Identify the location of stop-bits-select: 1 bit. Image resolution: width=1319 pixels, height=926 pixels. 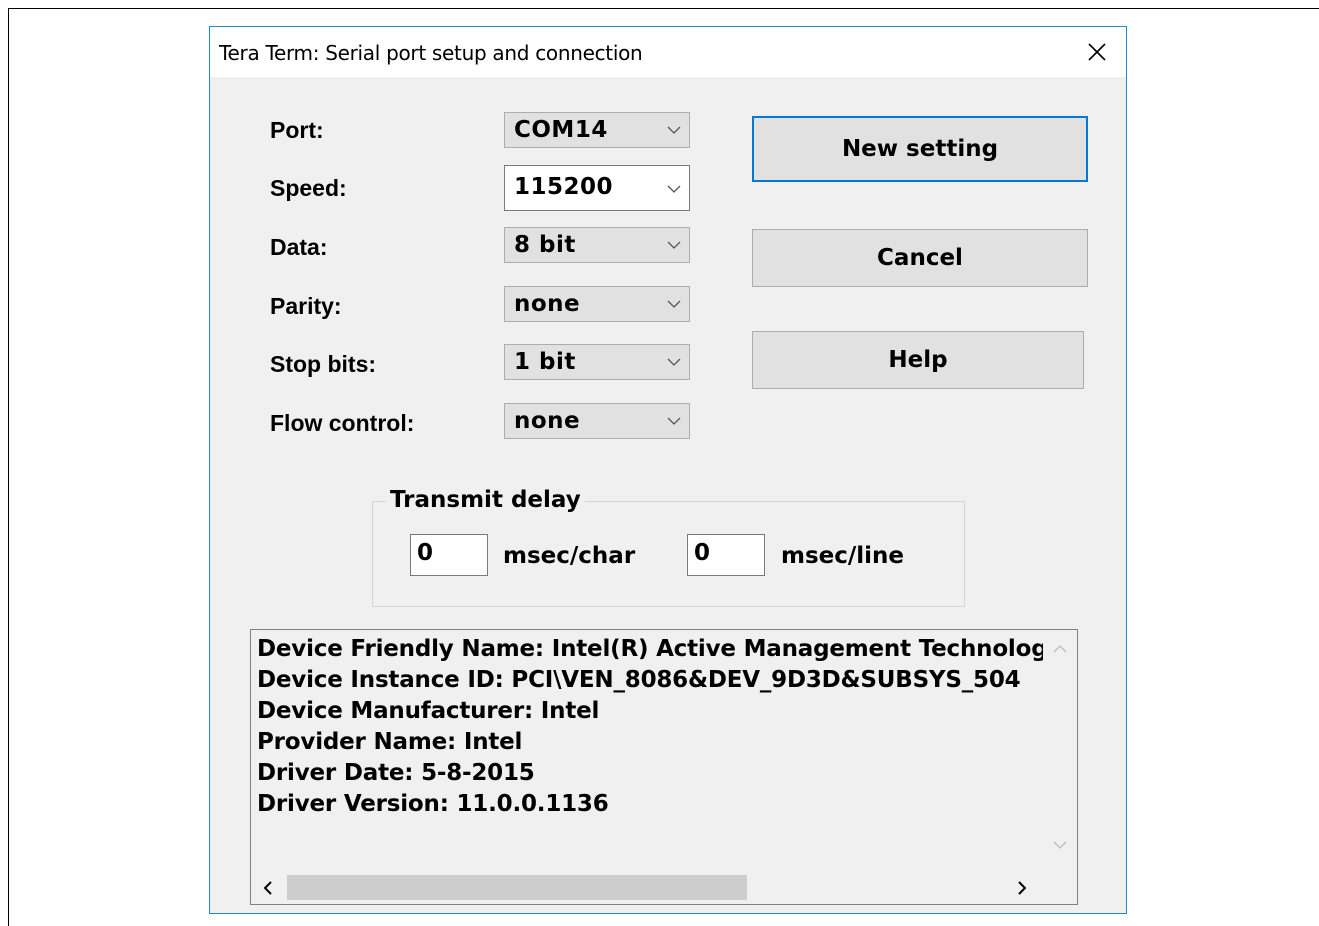
(597, 362).